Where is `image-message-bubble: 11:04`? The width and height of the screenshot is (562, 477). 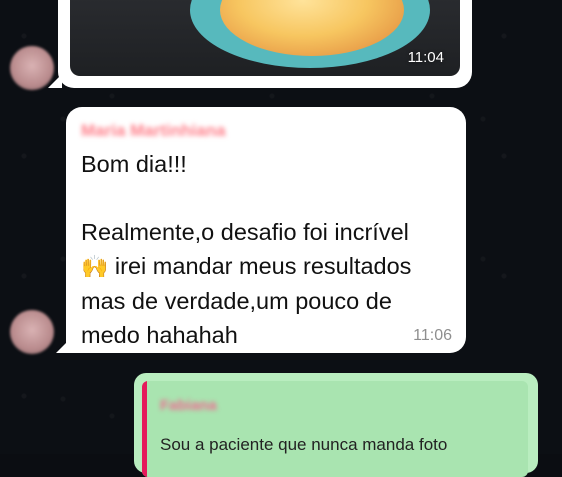
image-message-bubble: 11:04 is located at coordinates (260, 44).